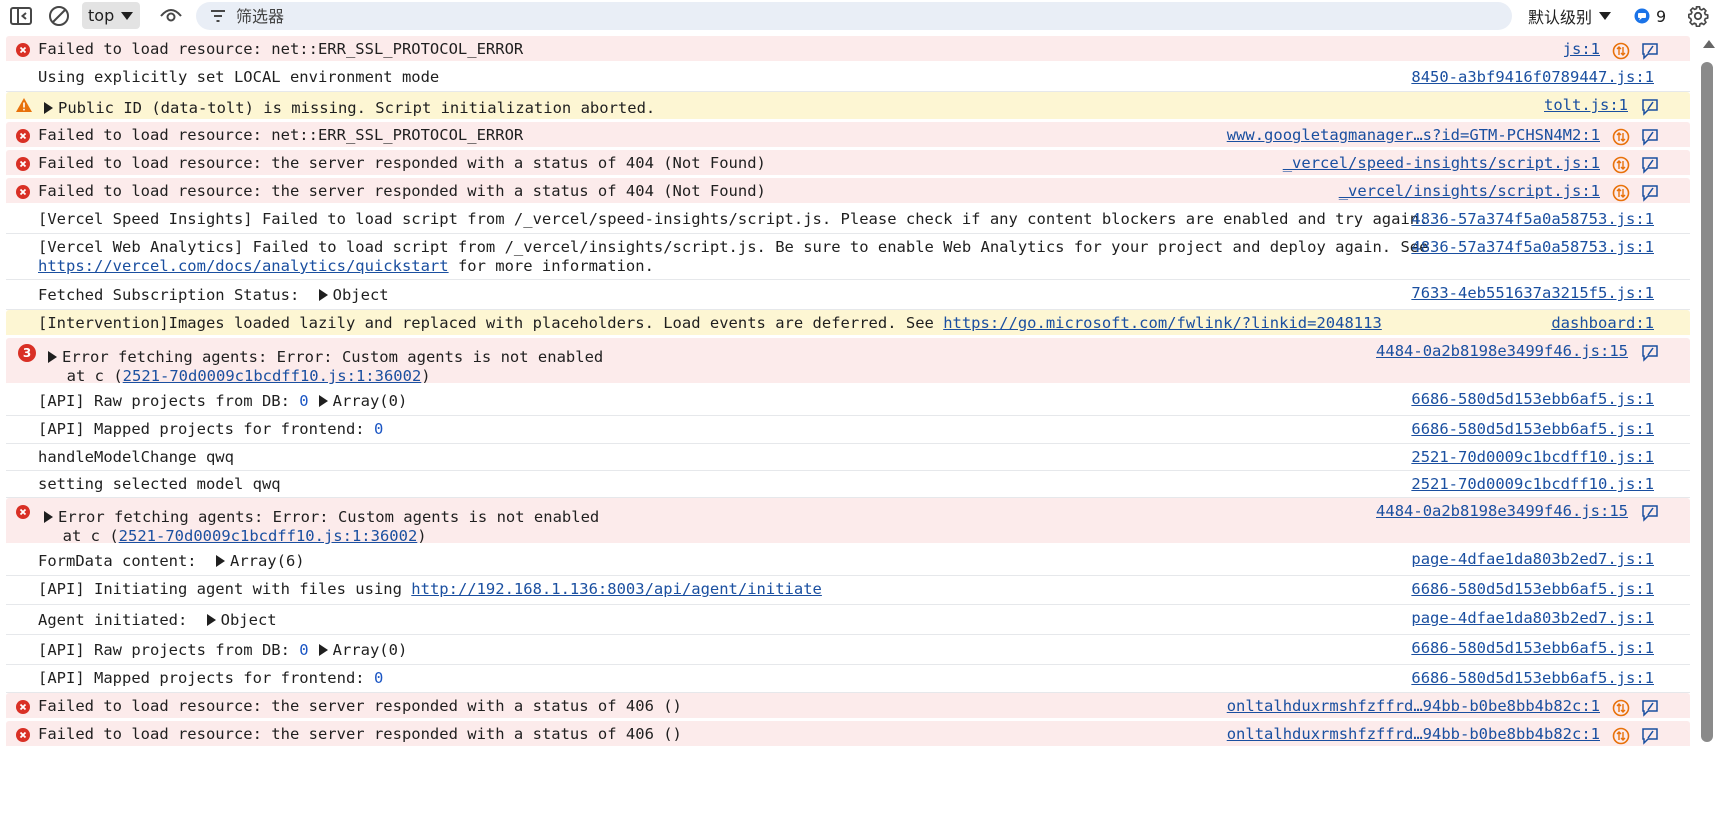 This screenshot has width=1720, height=826. I want to click on vertical-scrollbar, so click(1707, 431).